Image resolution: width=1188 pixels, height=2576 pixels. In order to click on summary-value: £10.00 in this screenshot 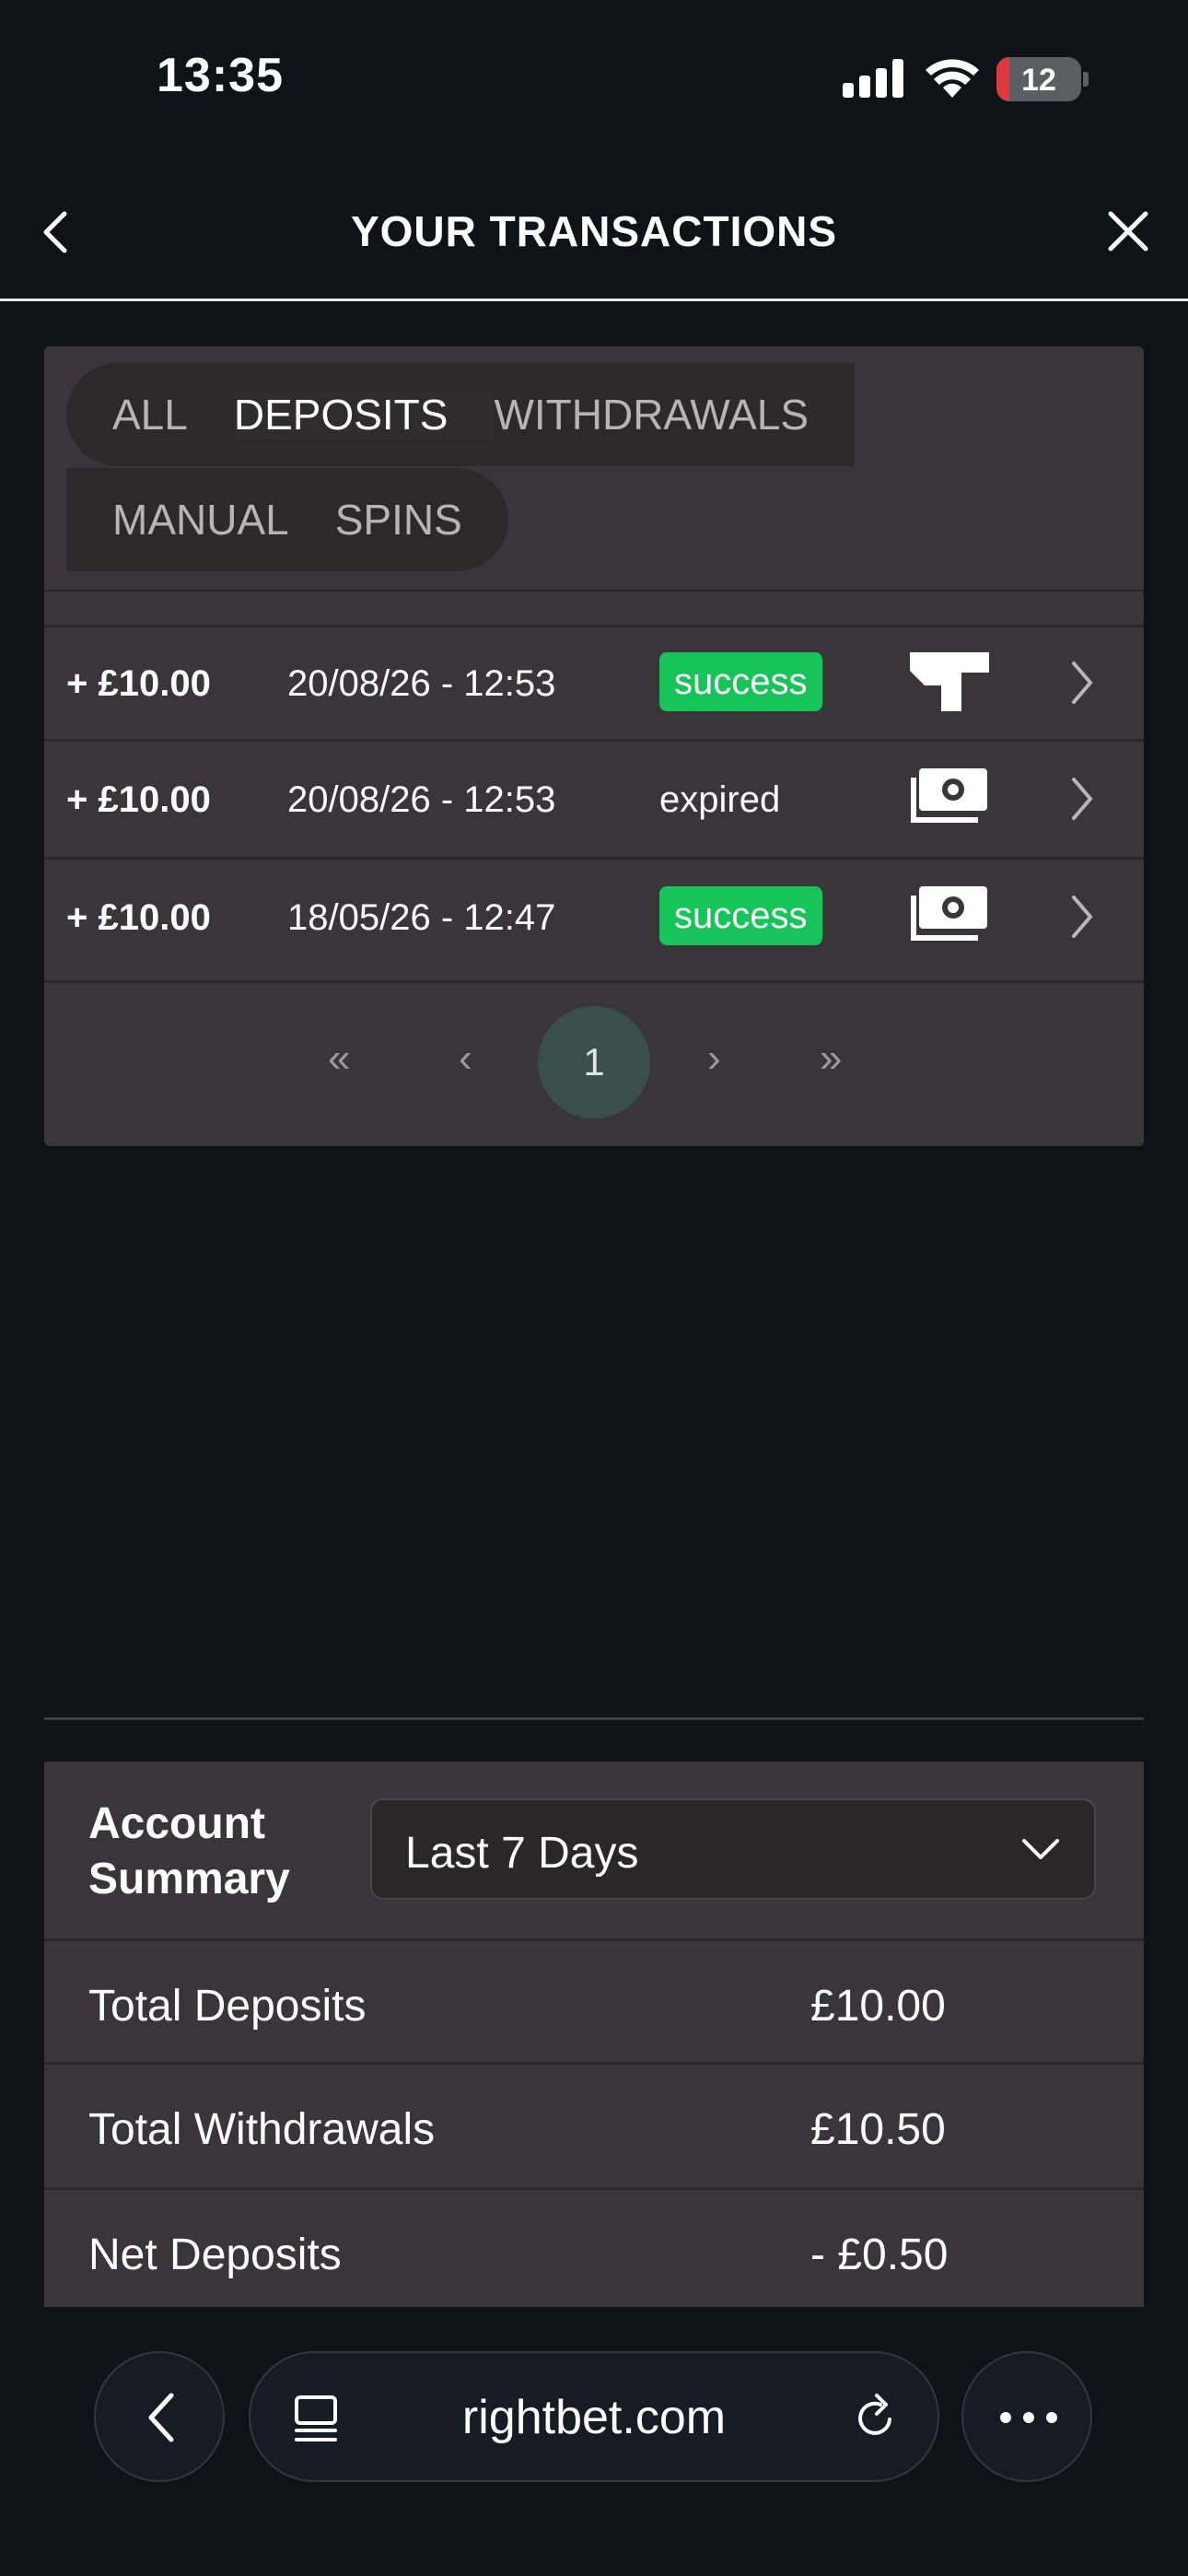, I will do `click(878, 2007)`.